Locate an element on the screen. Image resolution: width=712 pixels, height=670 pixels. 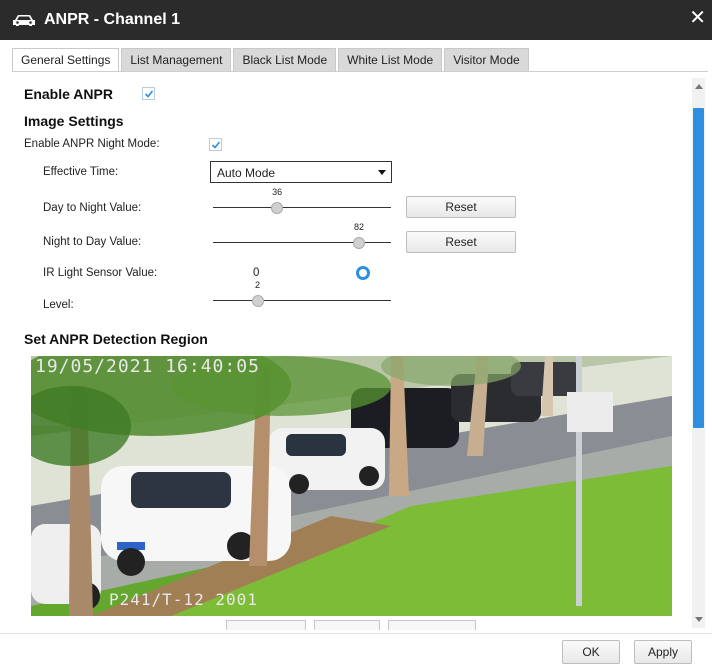
effective-time-label: Effective Time: is located at coordinates (81, 172).